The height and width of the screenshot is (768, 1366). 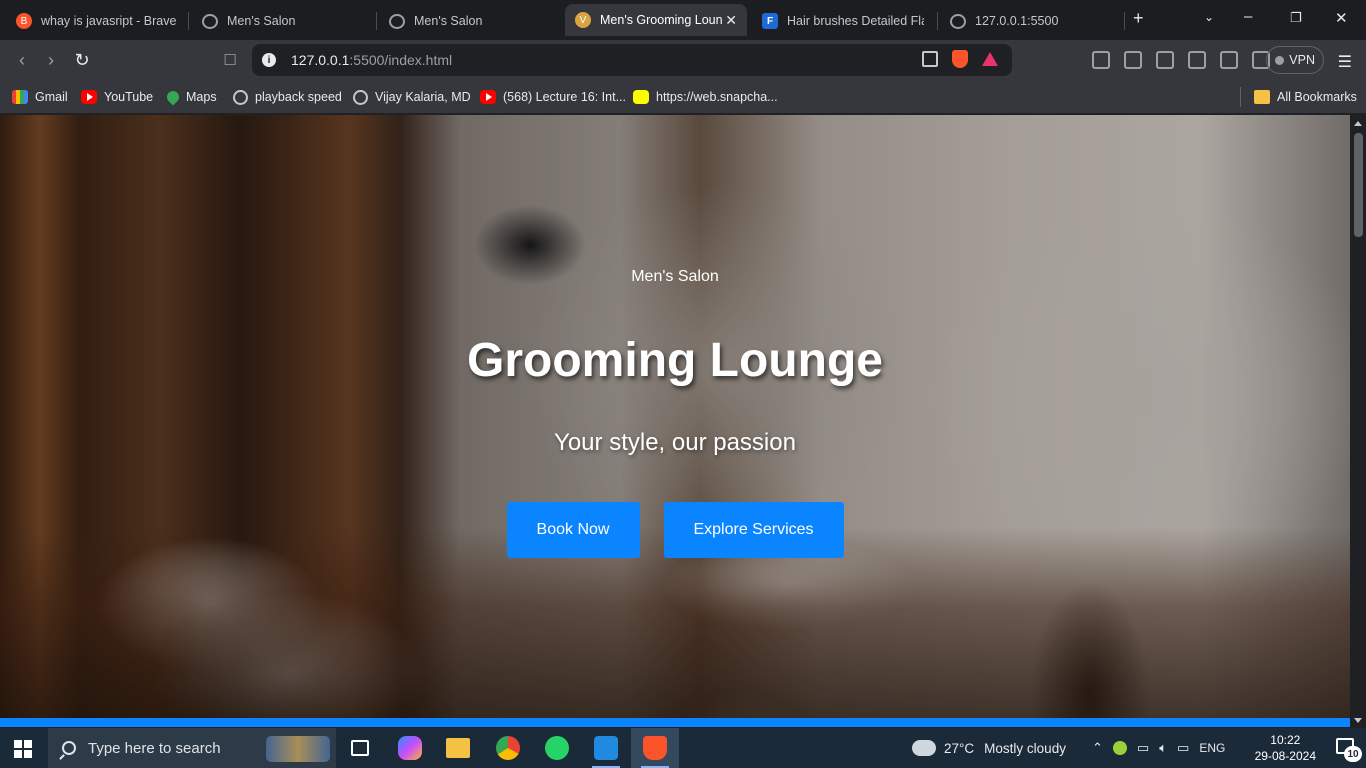 I want to click on tab-mens-grooming-lounge: V Men's Grooming Loun ✕, so click(x=656, y=20).